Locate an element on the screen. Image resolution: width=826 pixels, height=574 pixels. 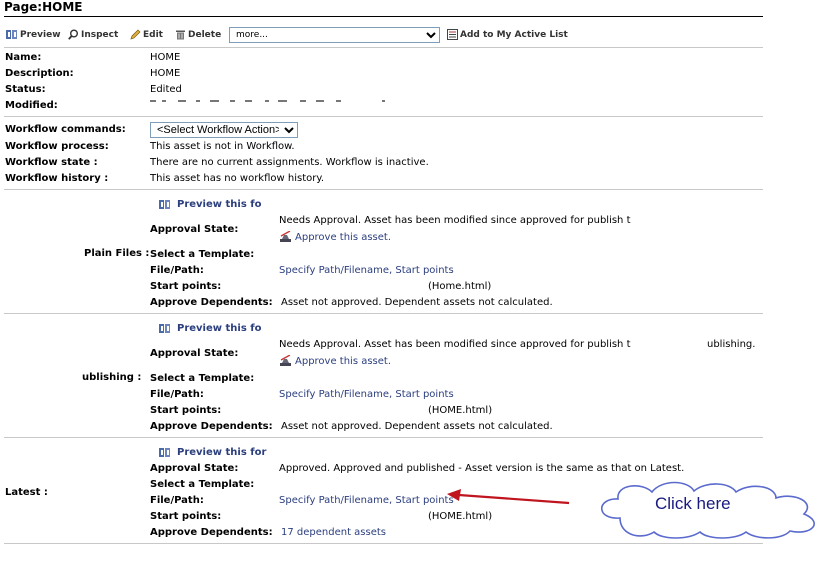
inspect-label: Inspect is located at coordinates (100, 34).